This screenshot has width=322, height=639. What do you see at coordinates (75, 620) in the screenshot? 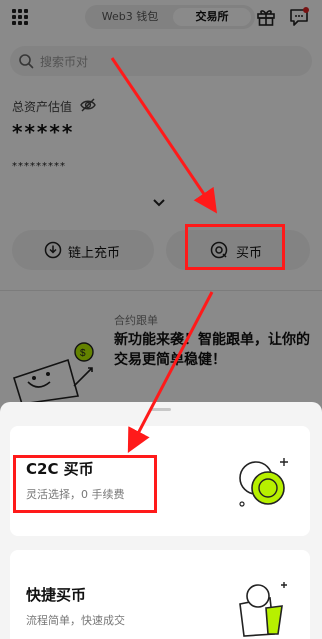
I see `quick-buy-subtitle: 流程简单，快速成交` at bounding box center [75, 620].